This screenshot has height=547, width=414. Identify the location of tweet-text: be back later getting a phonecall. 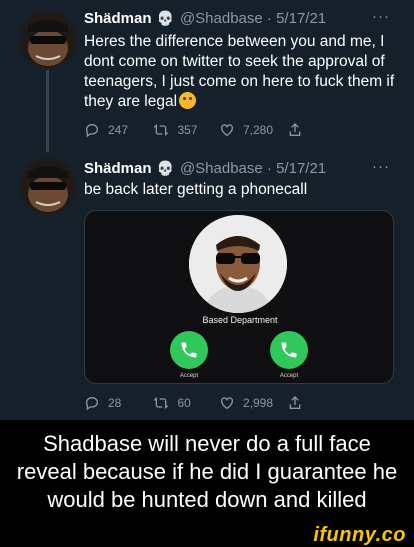
(196, 189).